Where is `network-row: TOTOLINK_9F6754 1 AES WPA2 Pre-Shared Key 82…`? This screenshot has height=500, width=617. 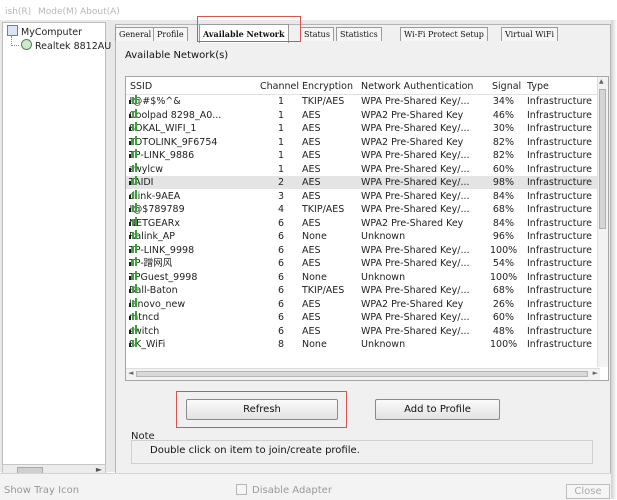 network-row: TOTOLINK_9F6754 1 AES WPA2 Pre-Shared Key 82… is located at coordinates (363, 142).